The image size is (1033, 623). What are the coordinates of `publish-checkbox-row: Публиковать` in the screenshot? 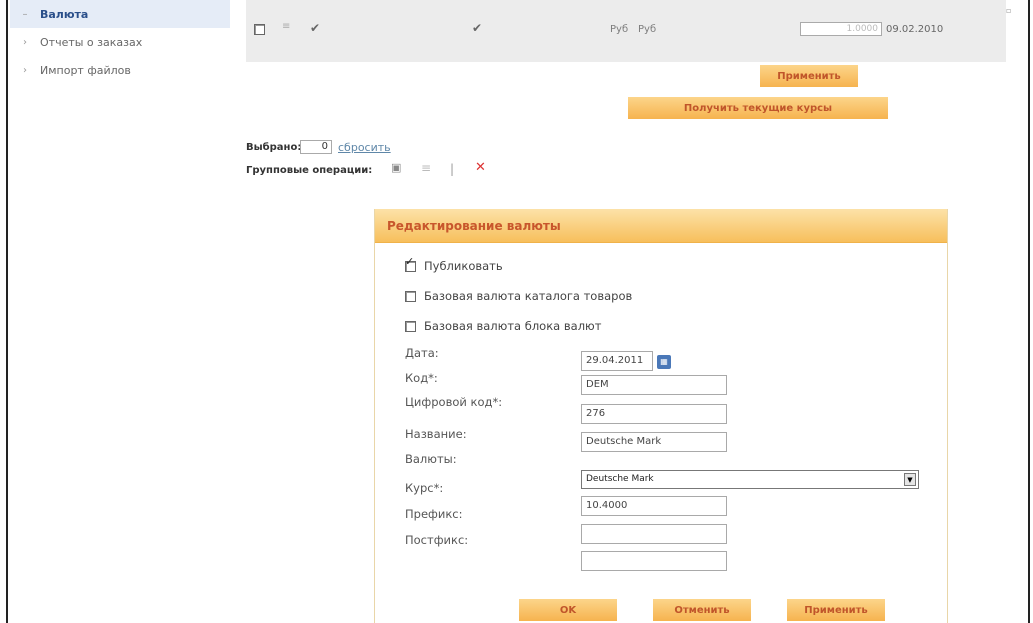 It's located at (454, 266).